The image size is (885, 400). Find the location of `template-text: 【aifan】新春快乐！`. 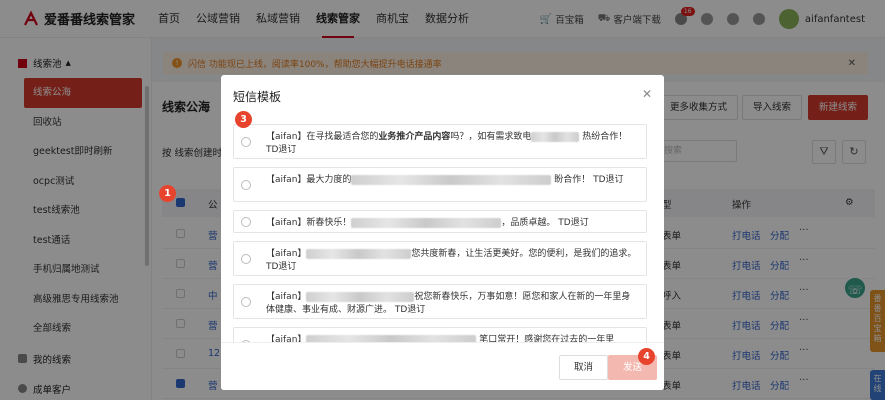

template-text: 【aifan】新春快乐！ is located at coordinates (309, 223).